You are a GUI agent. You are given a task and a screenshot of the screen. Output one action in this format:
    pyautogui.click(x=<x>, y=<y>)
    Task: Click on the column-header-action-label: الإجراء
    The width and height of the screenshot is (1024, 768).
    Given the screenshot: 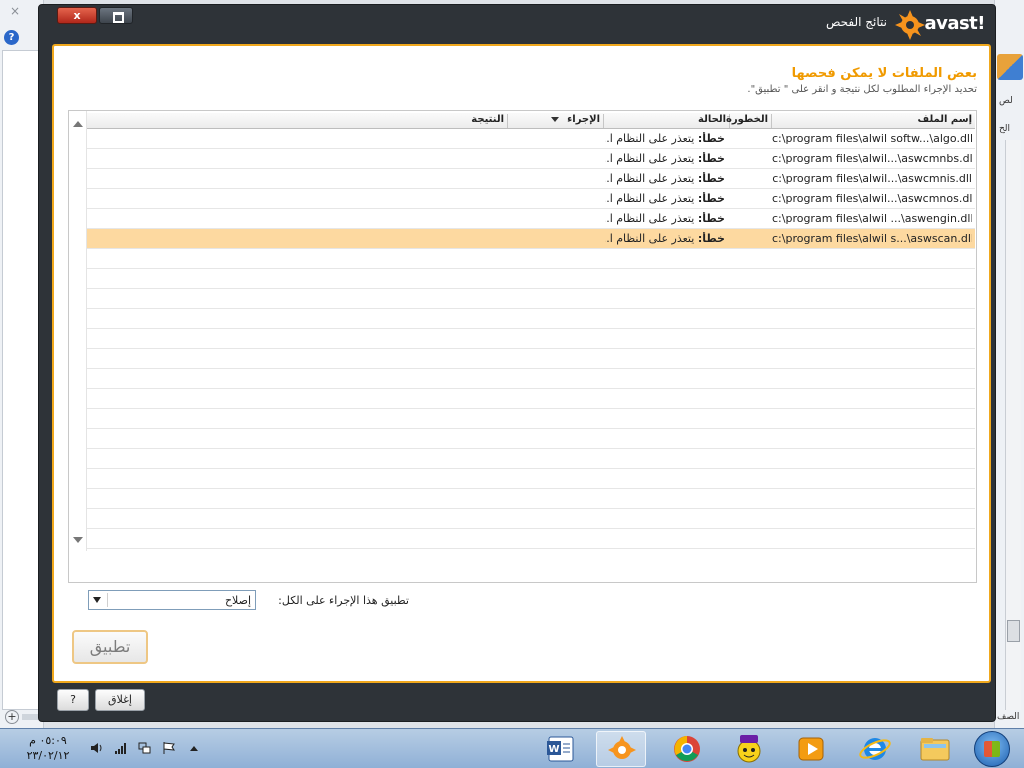 What is the action you would take?
    pyautogui.click(x=583, y=119)
    